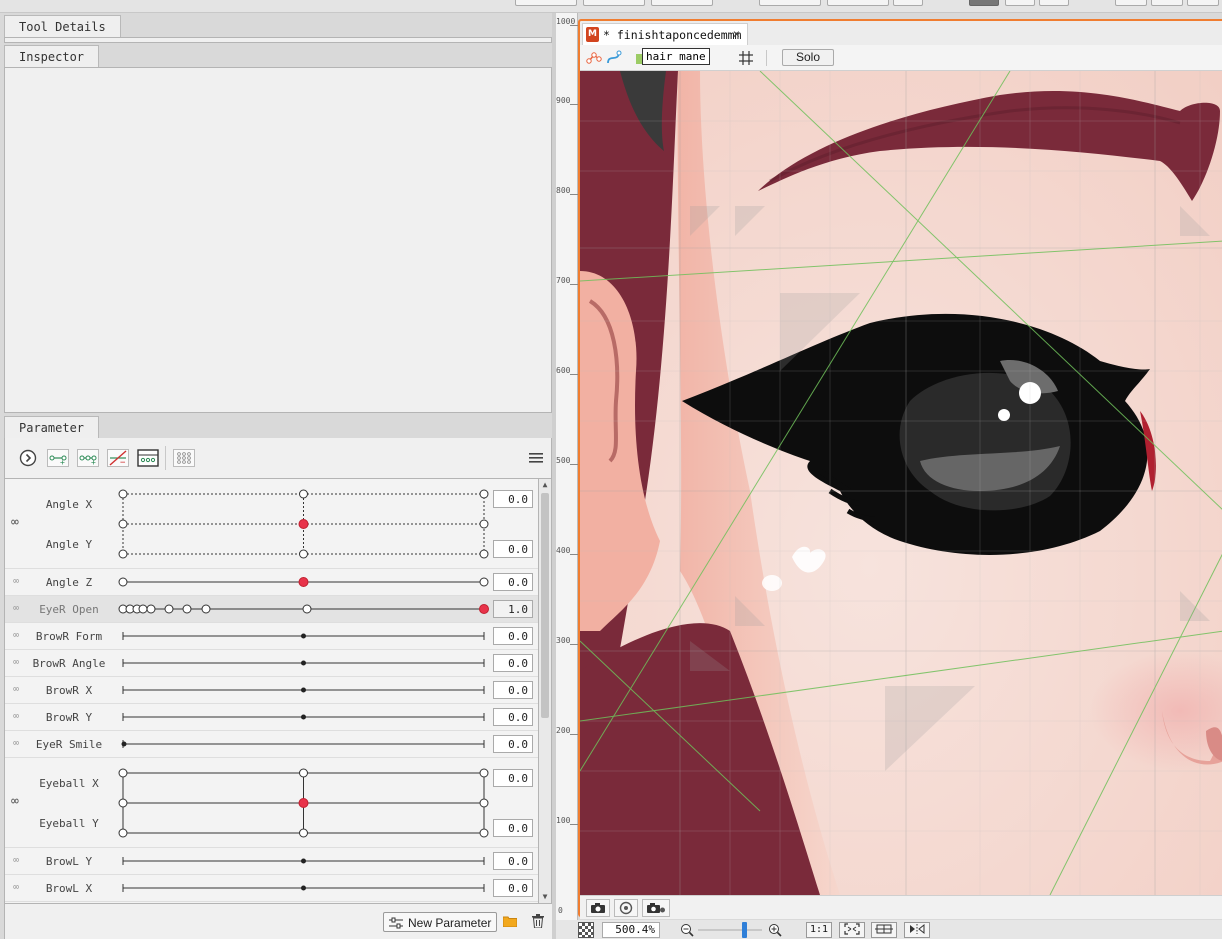 This screenshot has width=1222, height=939. I want to click on flip-view-icon, so click(917, 930).